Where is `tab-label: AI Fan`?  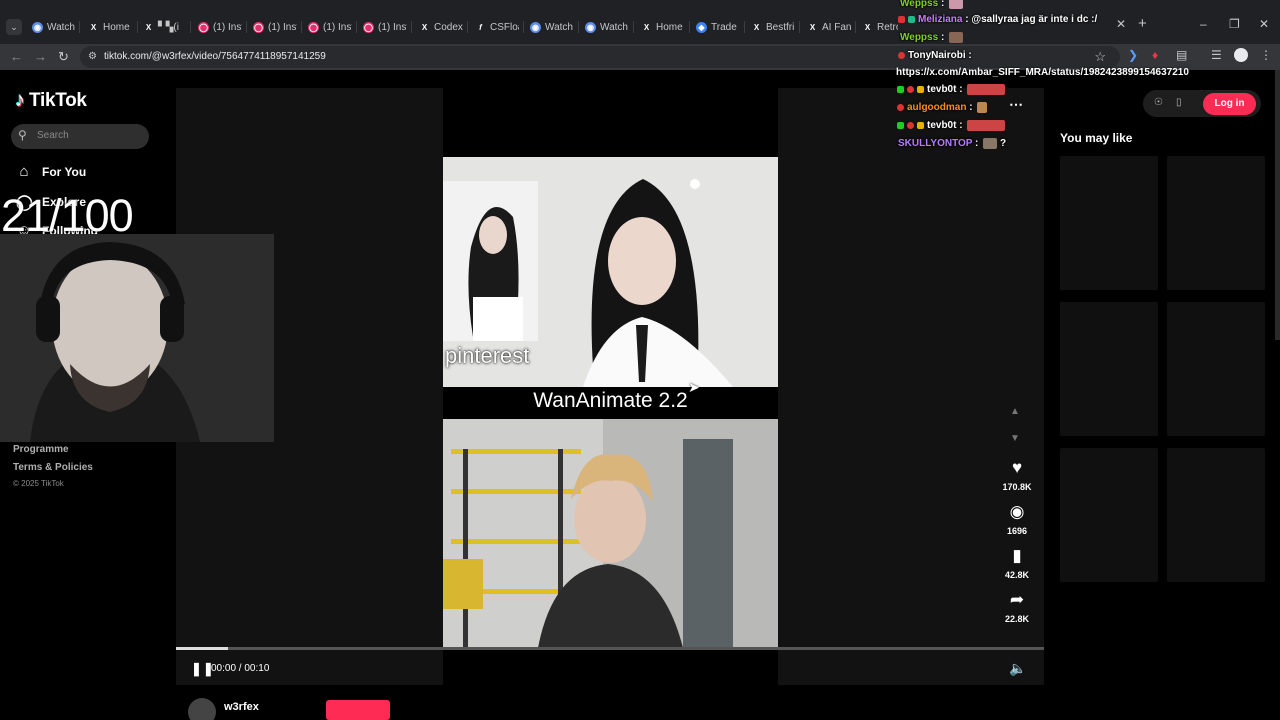
tab-label: AI Fan is located at coordinates (836, 27).